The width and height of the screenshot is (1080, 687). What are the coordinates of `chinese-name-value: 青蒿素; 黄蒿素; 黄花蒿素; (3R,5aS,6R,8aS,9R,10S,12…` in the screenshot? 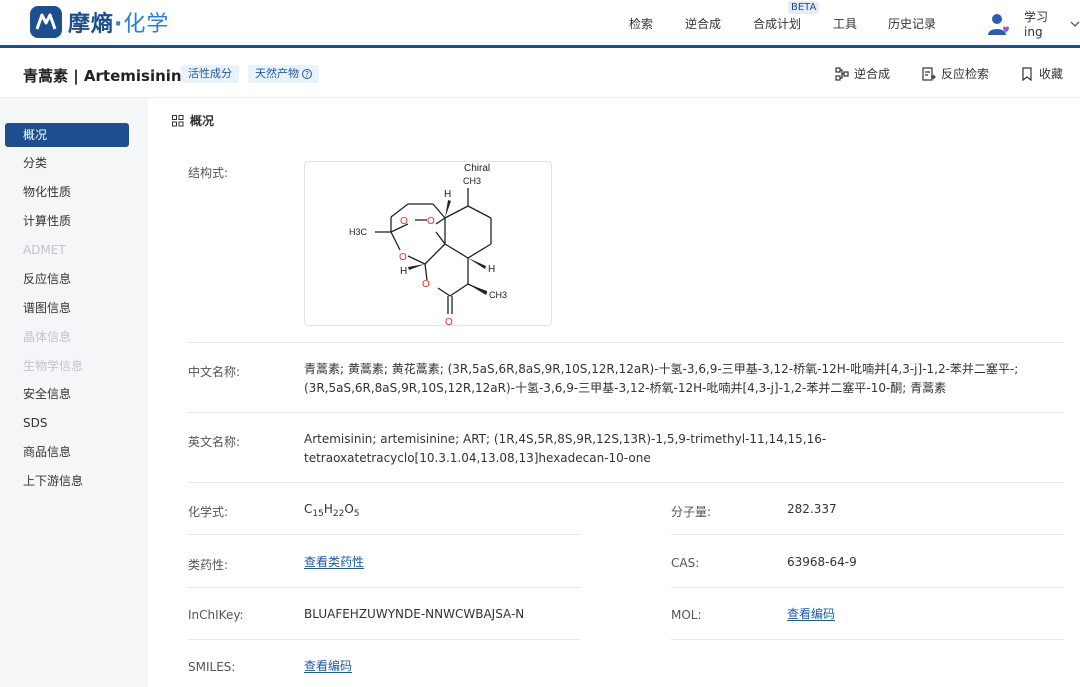 It's located at (661, 378).